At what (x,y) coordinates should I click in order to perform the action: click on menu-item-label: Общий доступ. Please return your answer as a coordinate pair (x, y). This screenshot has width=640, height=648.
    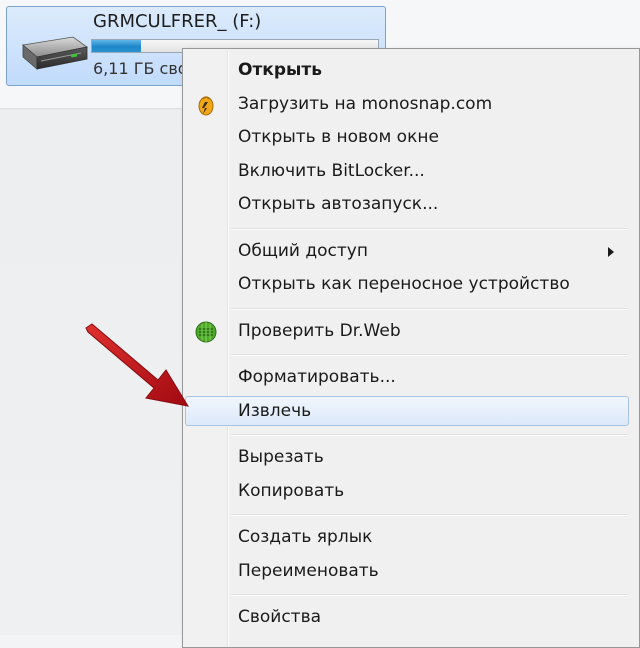
    Looking at the image, I should click on (303, 250).